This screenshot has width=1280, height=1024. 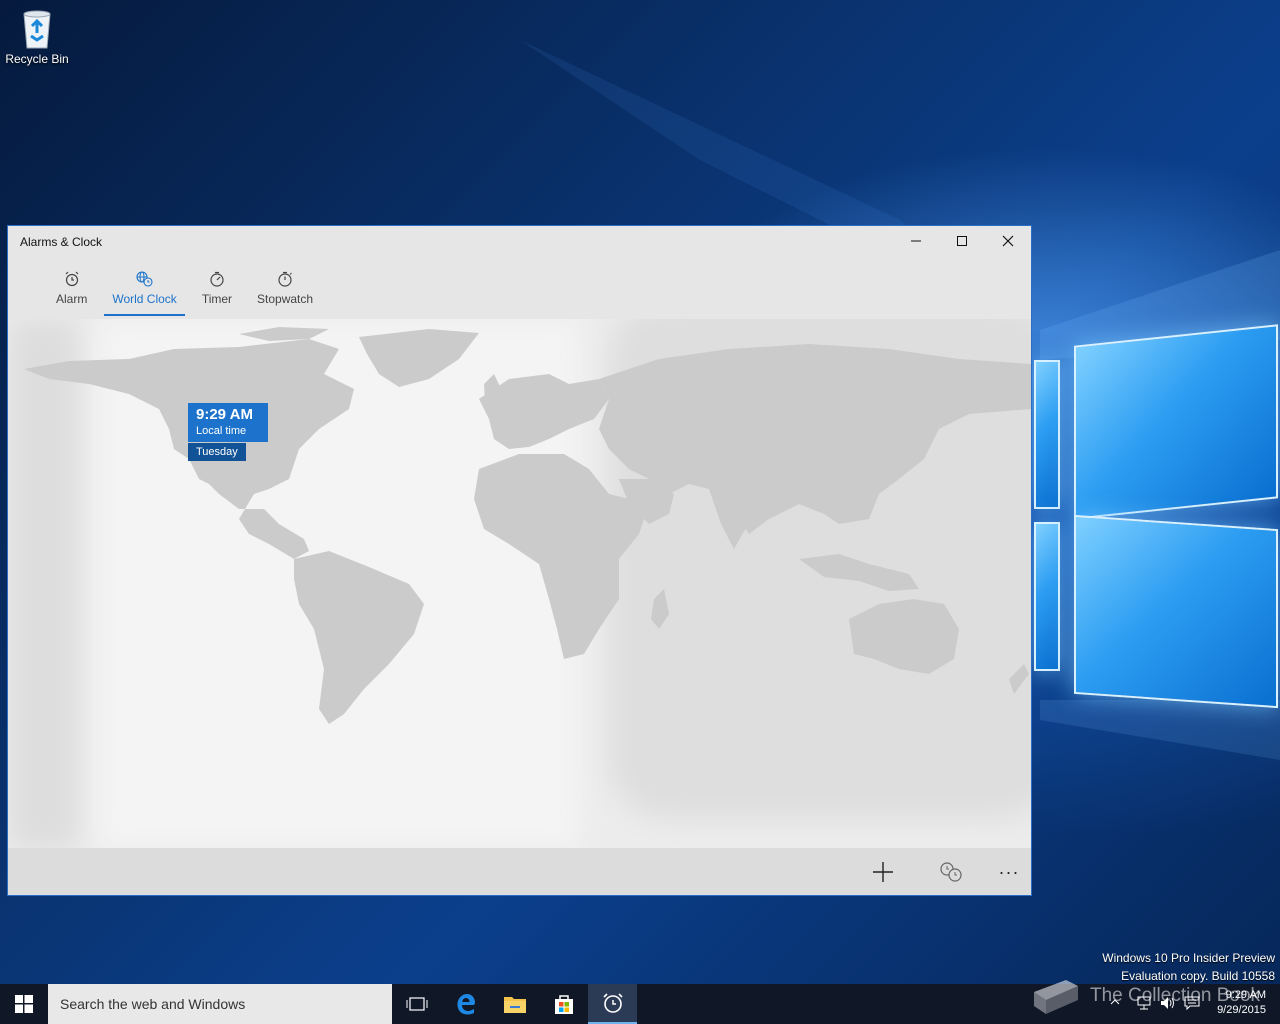 I want to click on tab-world-clock: World Clock, so click(x=144, y=292).